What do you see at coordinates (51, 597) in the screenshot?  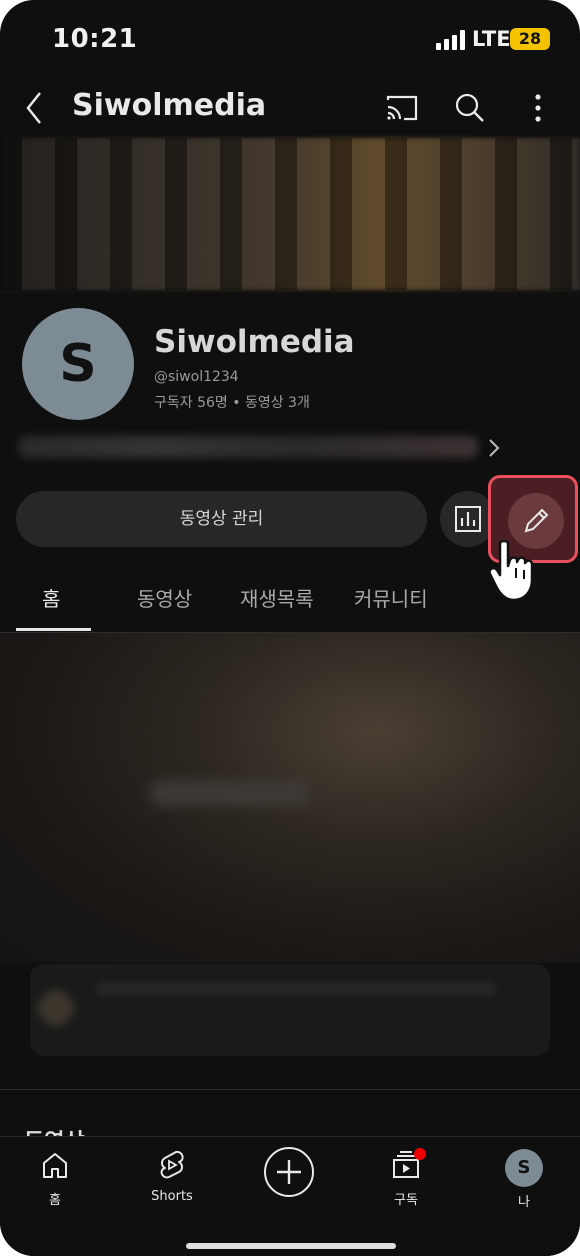 I see `tab-home: 홈` at bounding box center [51, 597].